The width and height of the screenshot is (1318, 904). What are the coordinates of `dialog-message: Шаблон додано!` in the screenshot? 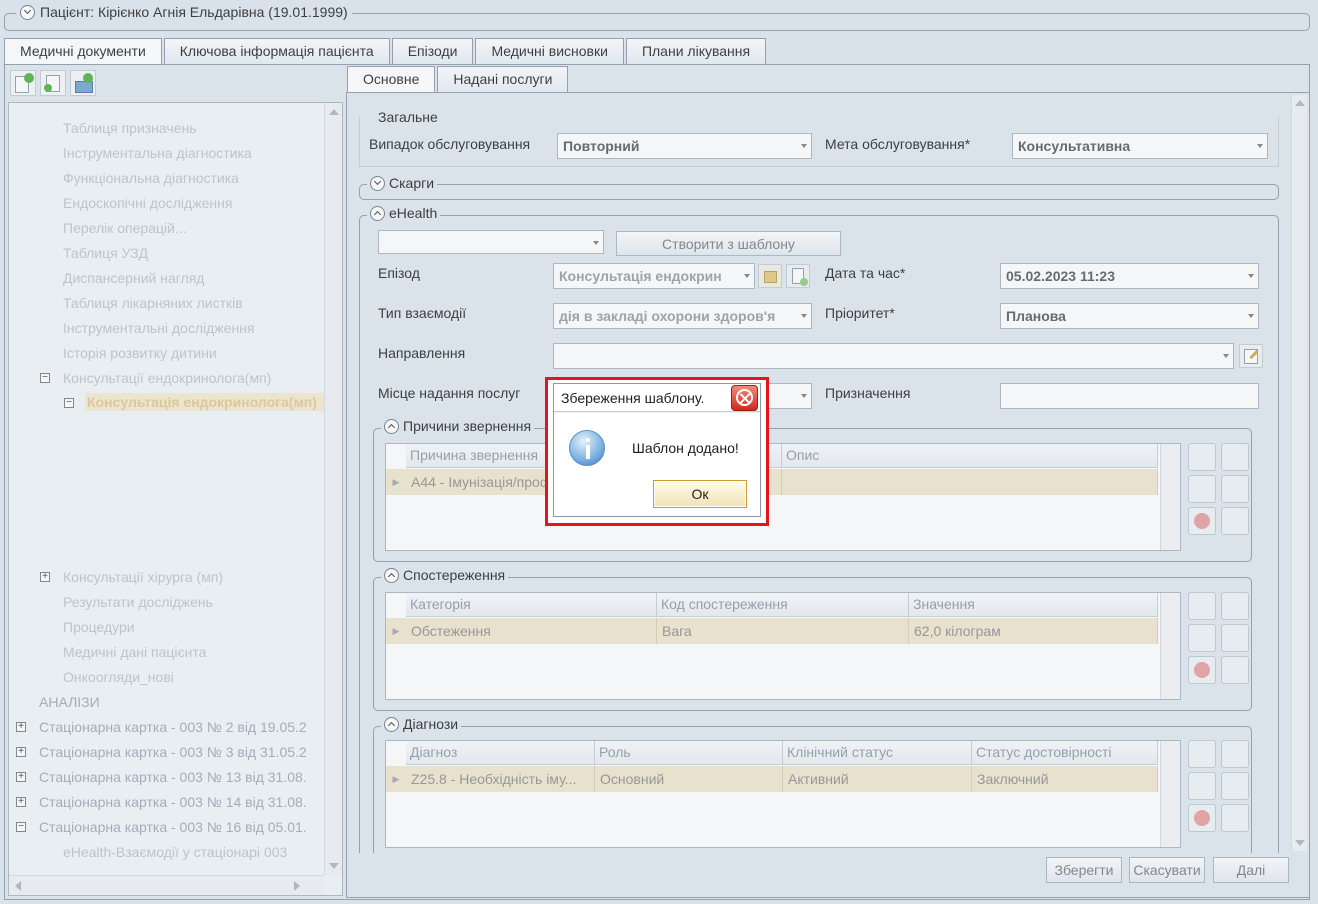 It's located at (685, 448).